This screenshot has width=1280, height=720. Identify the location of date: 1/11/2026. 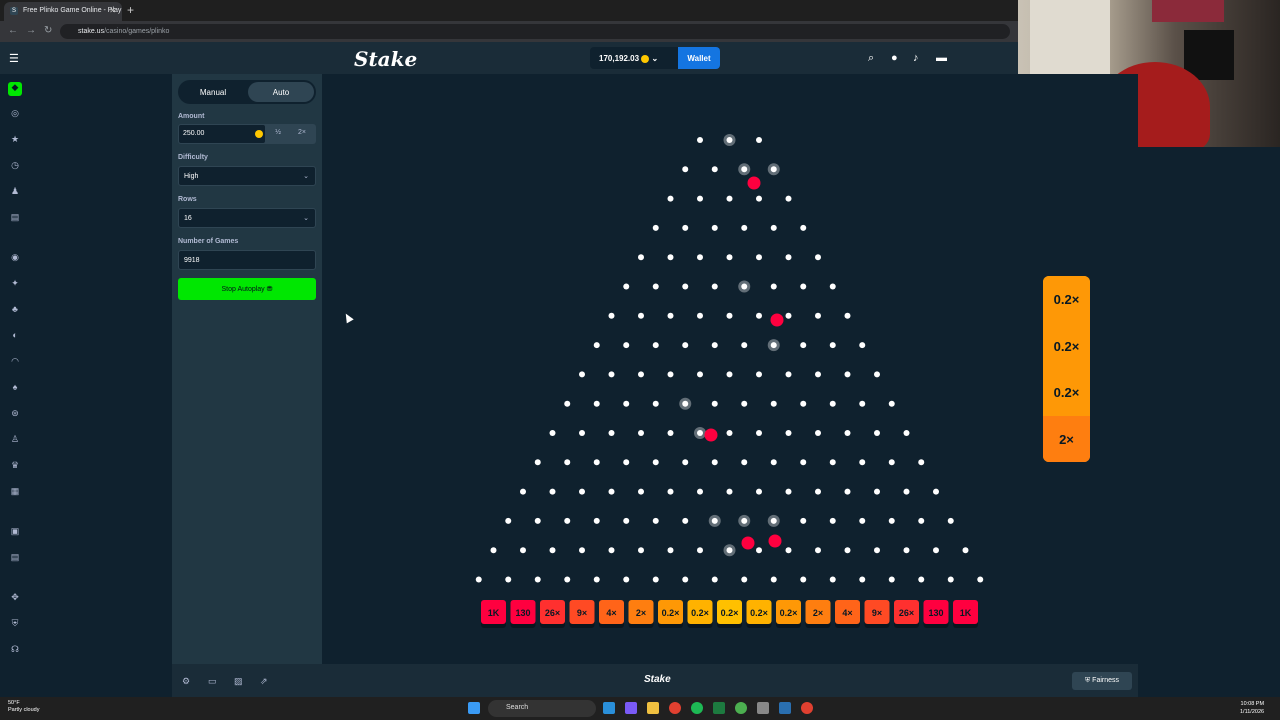
(1252, 712).